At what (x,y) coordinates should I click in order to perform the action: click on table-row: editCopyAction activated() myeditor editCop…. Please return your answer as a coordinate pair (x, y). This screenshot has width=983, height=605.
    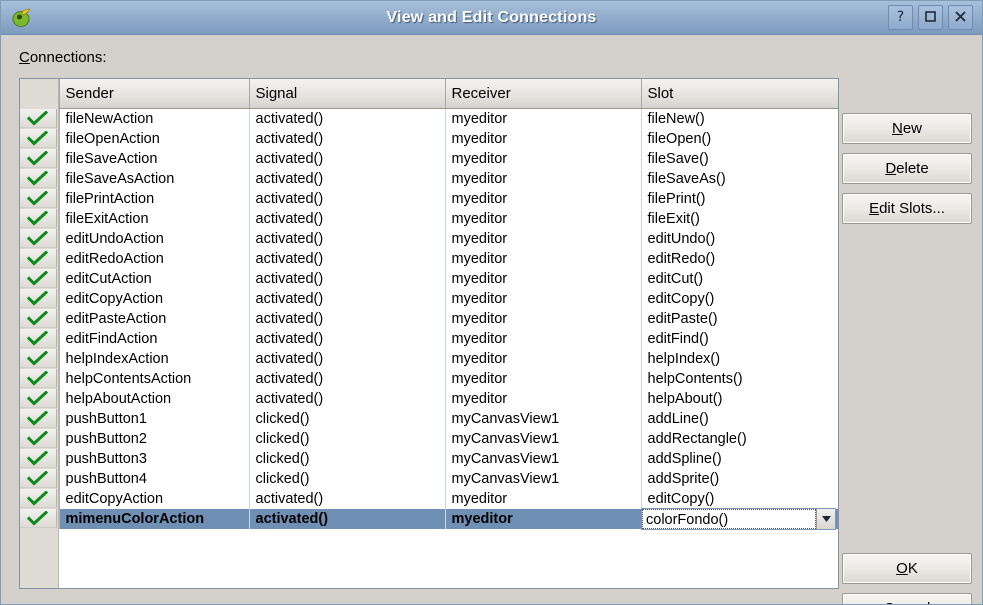
    Looking at the image, I should click on (429, 498).